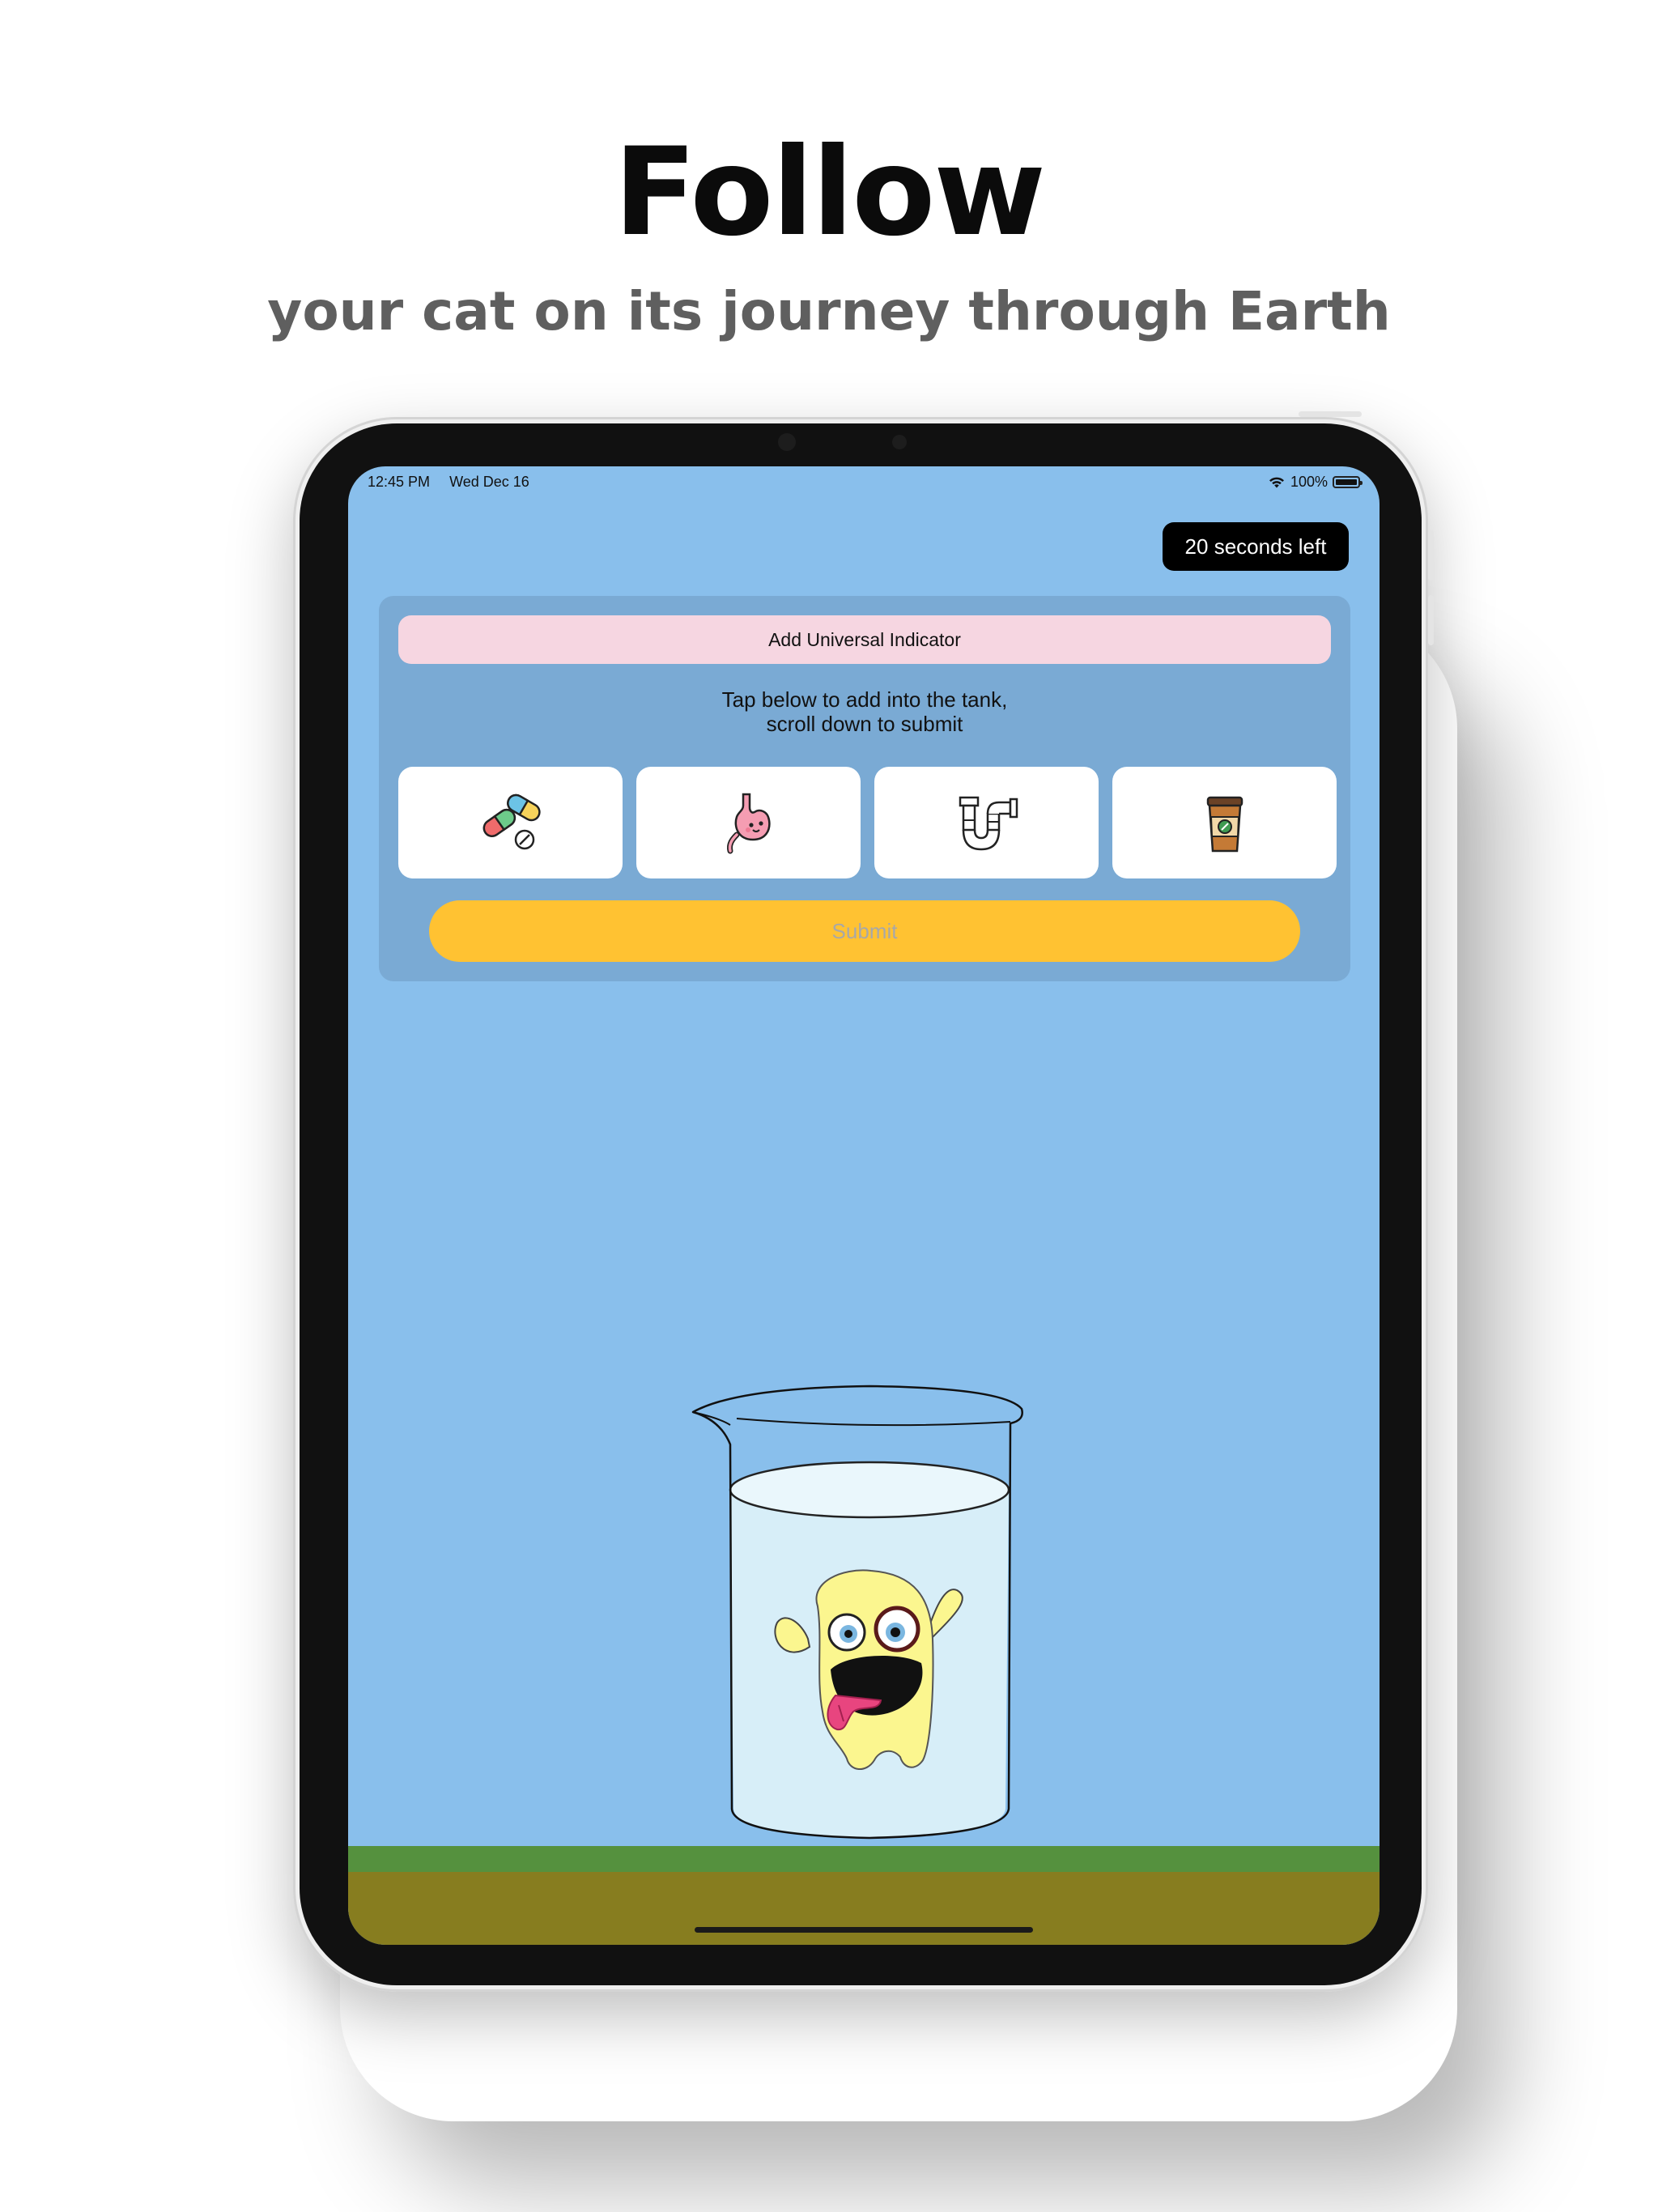  I want to click on wifi-icon, so click(1276, 482).